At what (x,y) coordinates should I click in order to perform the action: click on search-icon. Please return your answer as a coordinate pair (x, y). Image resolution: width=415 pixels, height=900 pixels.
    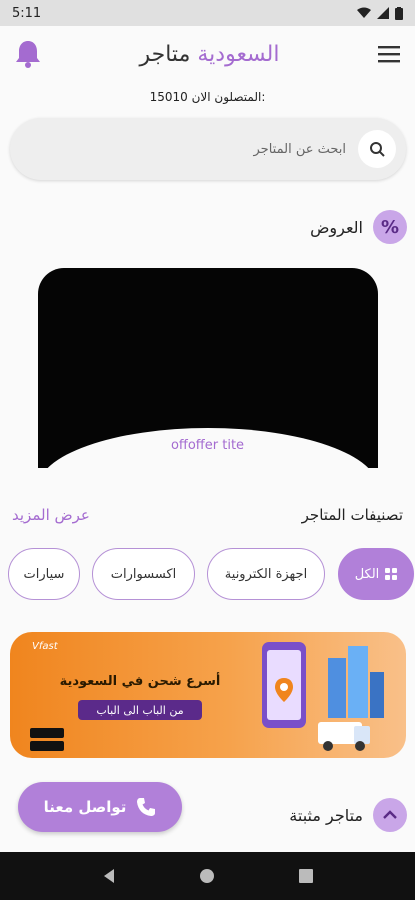
    Looking at the image, I should click on (377, 149).